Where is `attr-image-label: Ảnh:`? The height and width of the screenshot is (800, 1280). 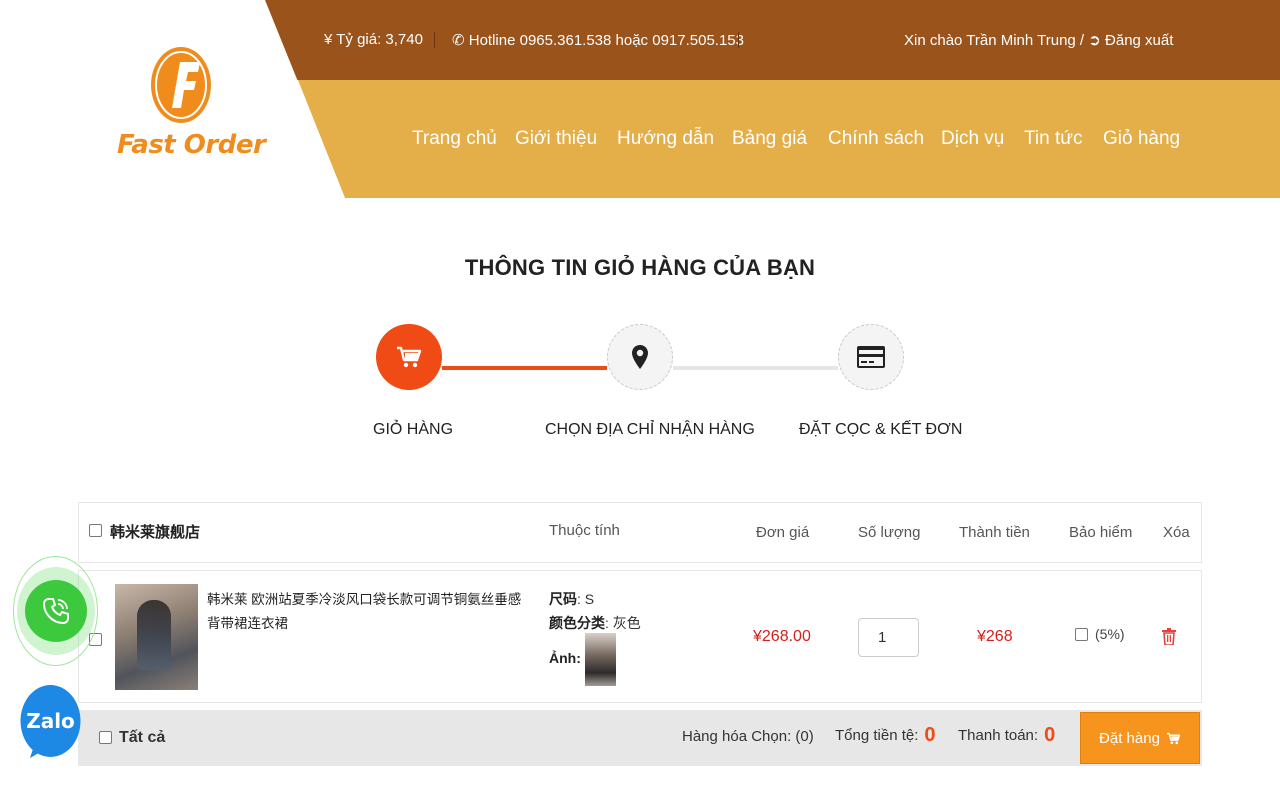
attr-image-label: Ảnh: is located at coordinates (565, 658).